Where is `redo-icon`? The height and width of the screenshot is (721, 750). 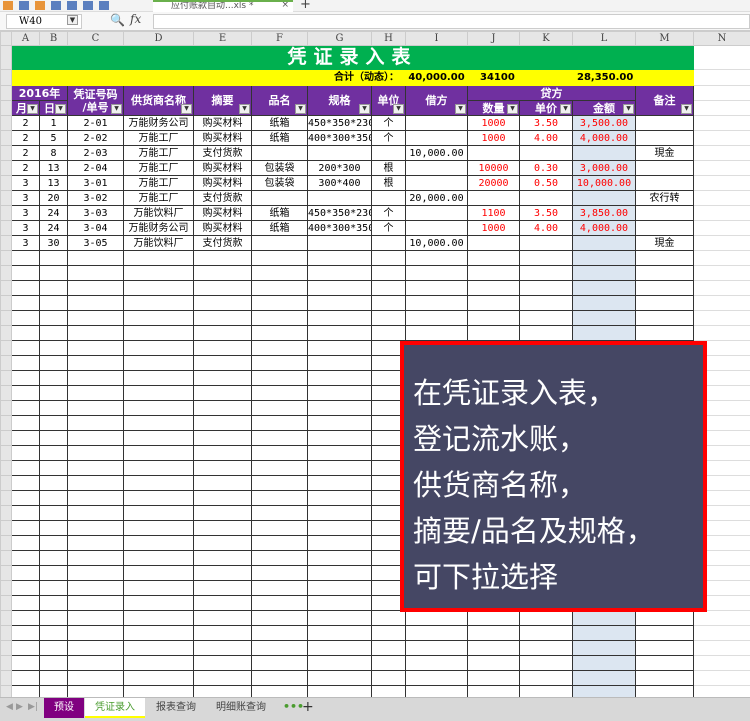
redo-icon is located at coordinates (104, 5).